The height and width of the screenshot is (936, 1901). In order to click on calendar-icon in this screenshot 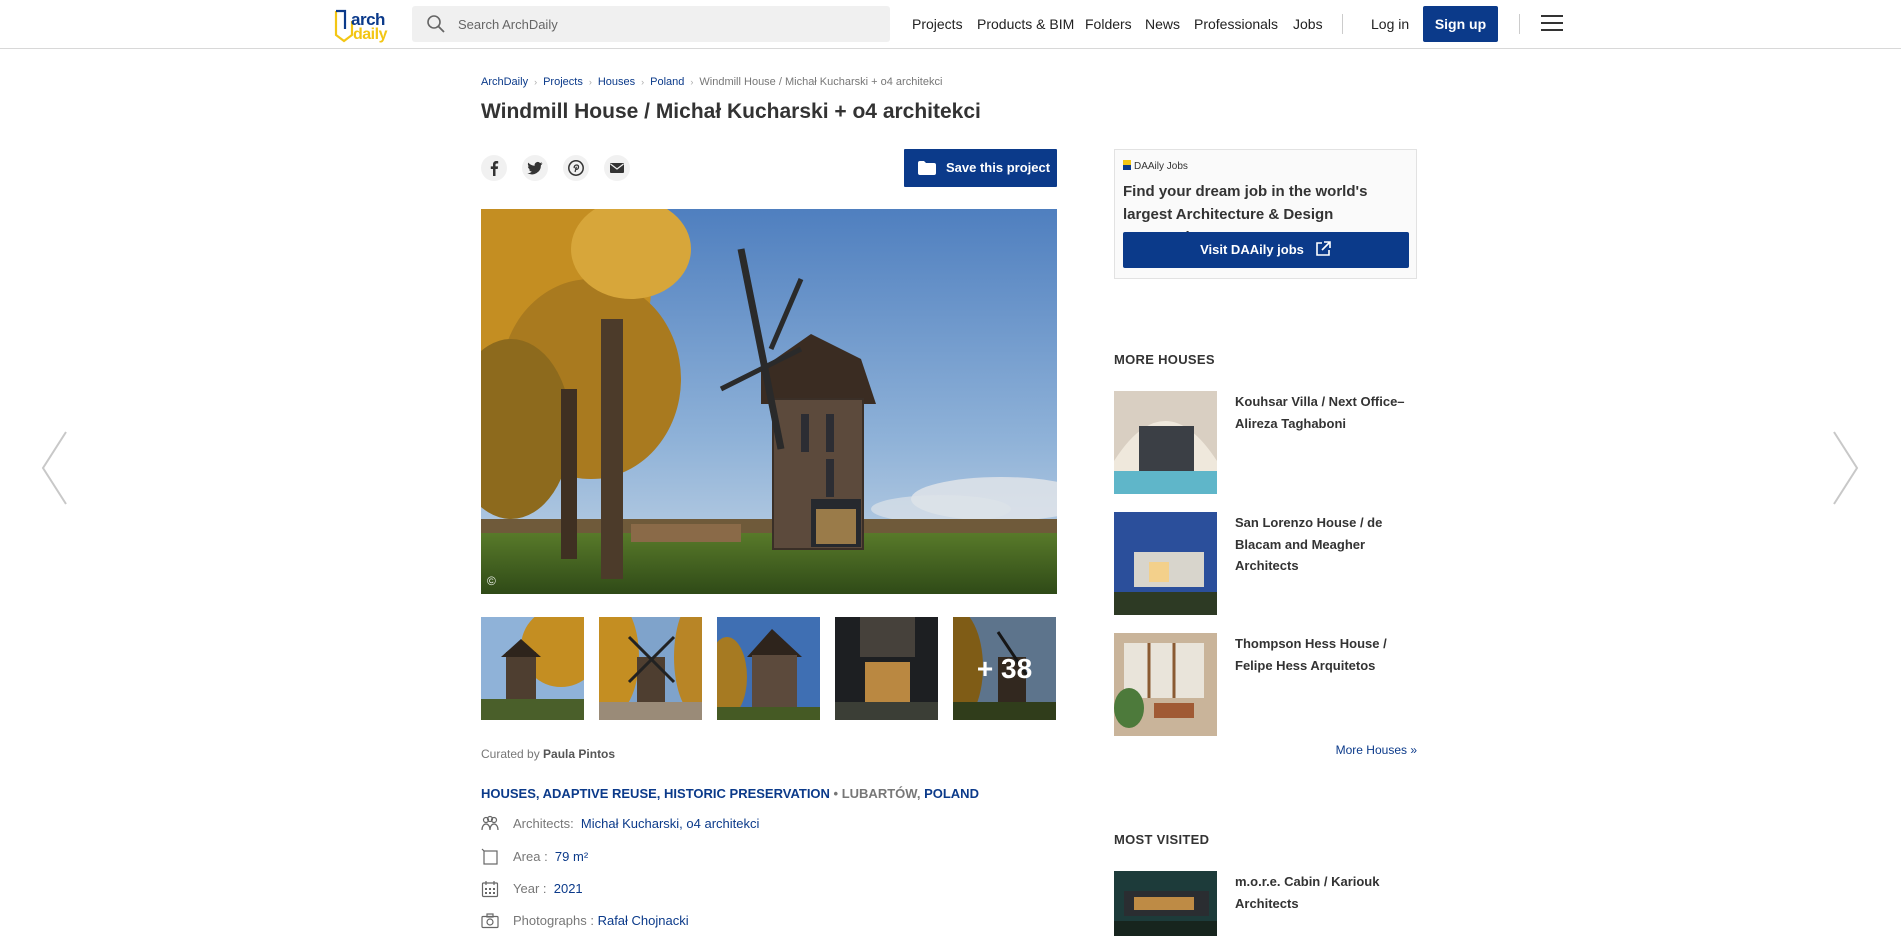, I will do `click(490, 889)`.